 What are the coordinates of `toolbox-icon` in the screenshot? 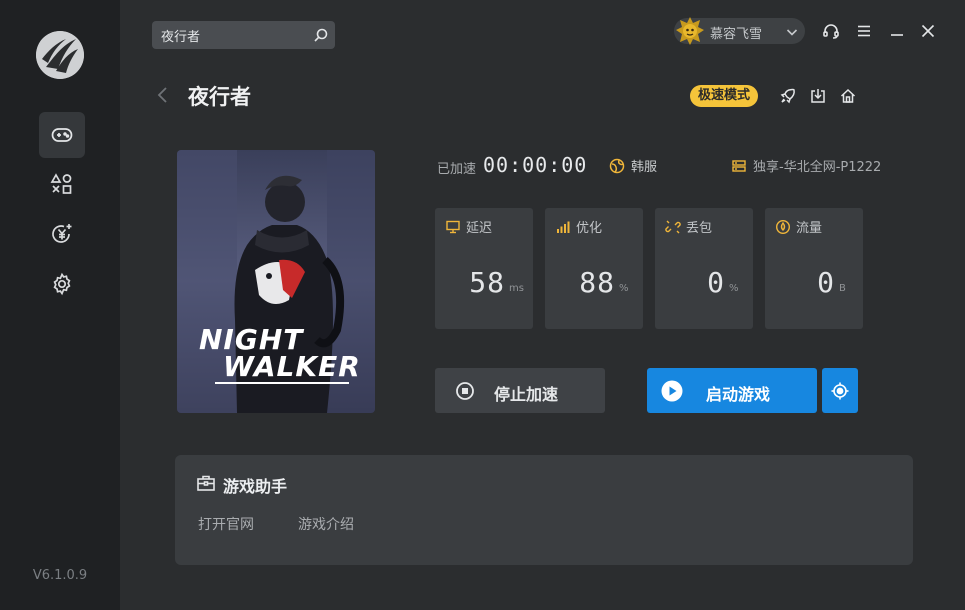 It's located at (206, 485).